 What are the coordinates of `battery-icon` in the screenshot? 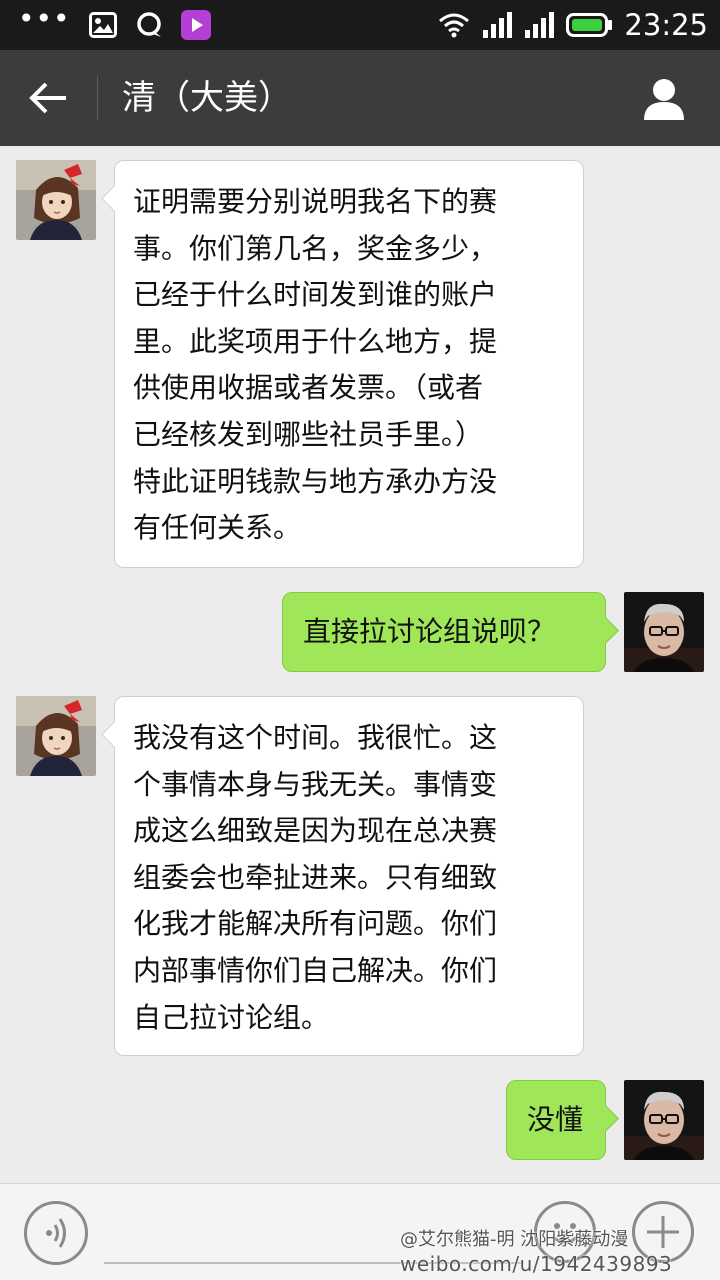 It's located at (589, 25).